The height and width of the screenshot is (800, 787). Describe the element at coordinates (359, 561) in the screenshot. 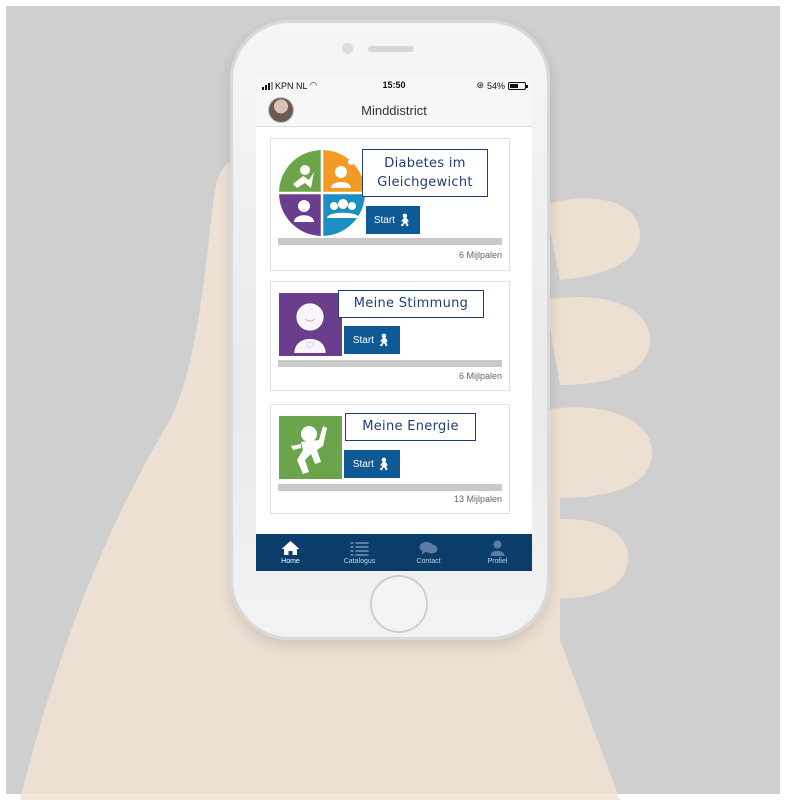

I see `tab-label: Catalogus` at that location.